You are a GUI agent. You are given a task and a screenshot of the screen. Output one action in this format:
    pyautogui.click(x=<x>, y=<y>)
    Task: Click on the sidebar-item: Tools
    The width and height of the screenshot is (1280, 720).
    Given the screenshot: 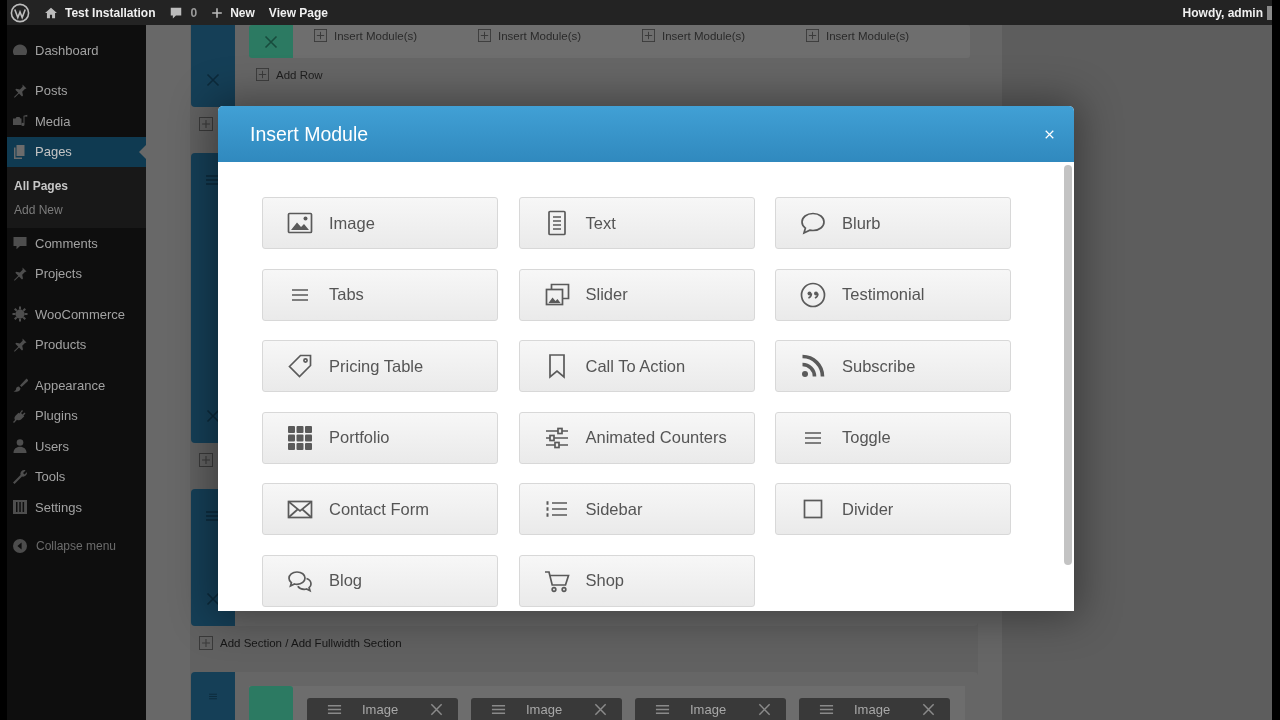 What is the action you would take?
    pyautogui.click(x=76, y=476)
    